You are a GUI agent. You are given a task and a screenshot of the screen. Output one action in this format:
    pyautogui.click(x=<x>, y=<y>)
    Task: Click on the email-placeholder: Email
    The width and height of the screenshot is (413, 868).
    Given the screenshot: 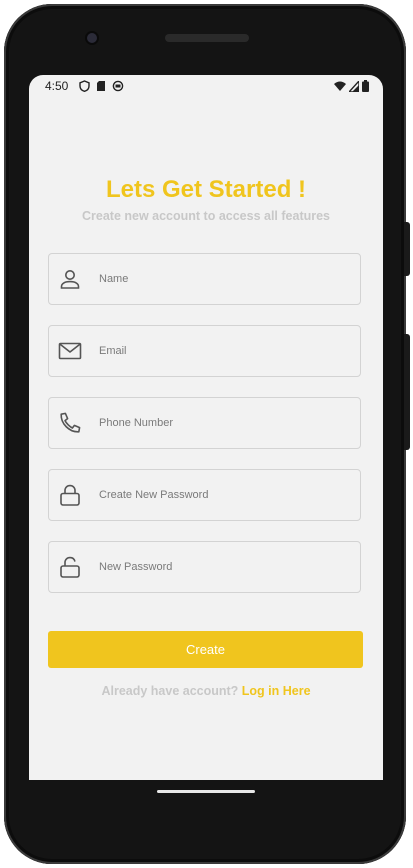 What is the action you would take?
    pyautogui.click(x=113, y=351)
    